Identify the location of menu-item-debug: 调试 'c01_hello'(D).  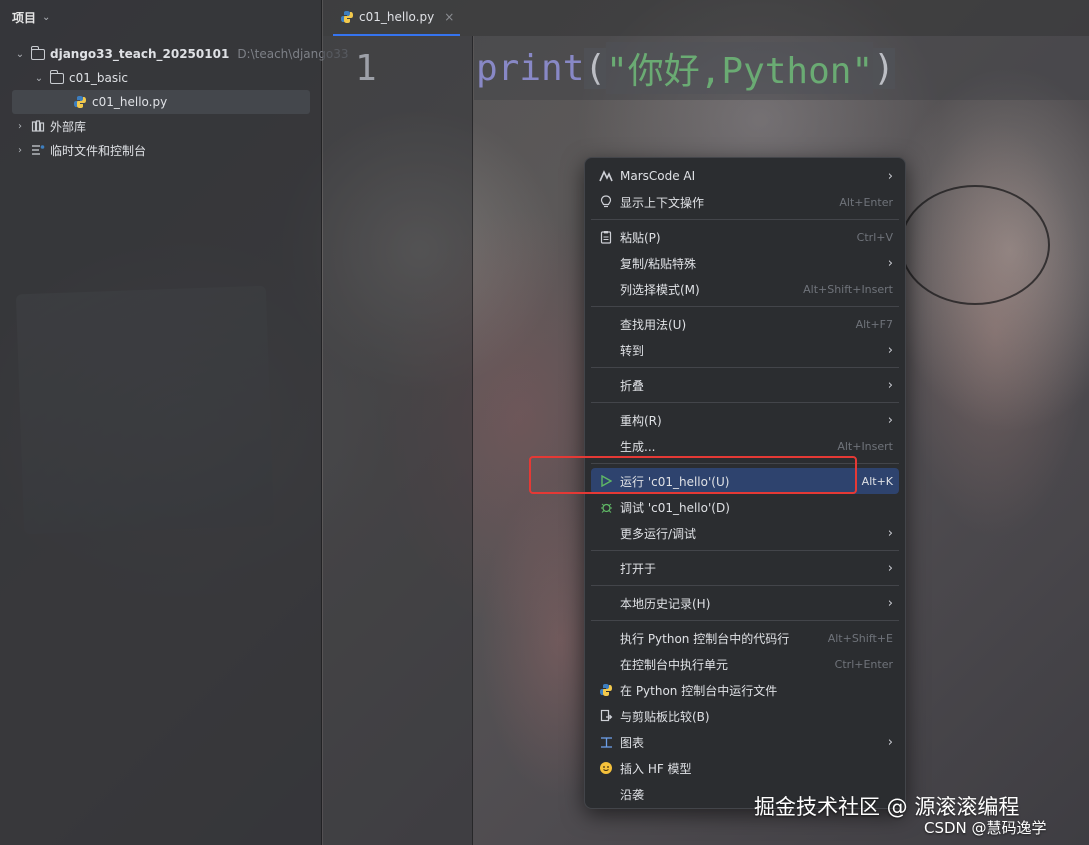
(745, 507).